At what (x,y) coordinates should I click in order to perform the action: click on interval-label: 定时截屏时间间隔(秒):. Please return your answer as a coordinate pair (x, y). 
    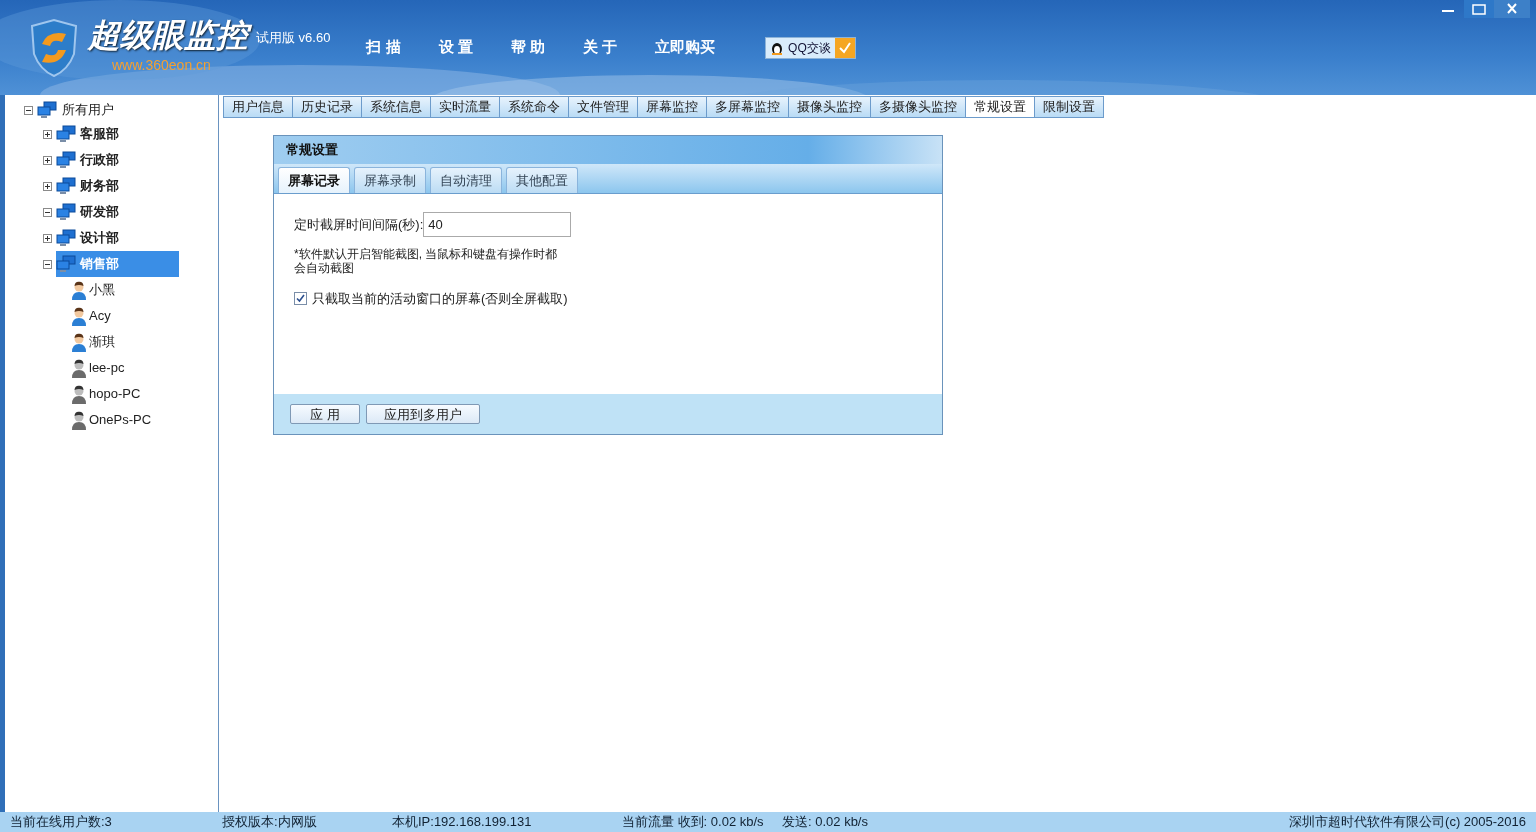
    Looking at the image, I should click on (359, 224).